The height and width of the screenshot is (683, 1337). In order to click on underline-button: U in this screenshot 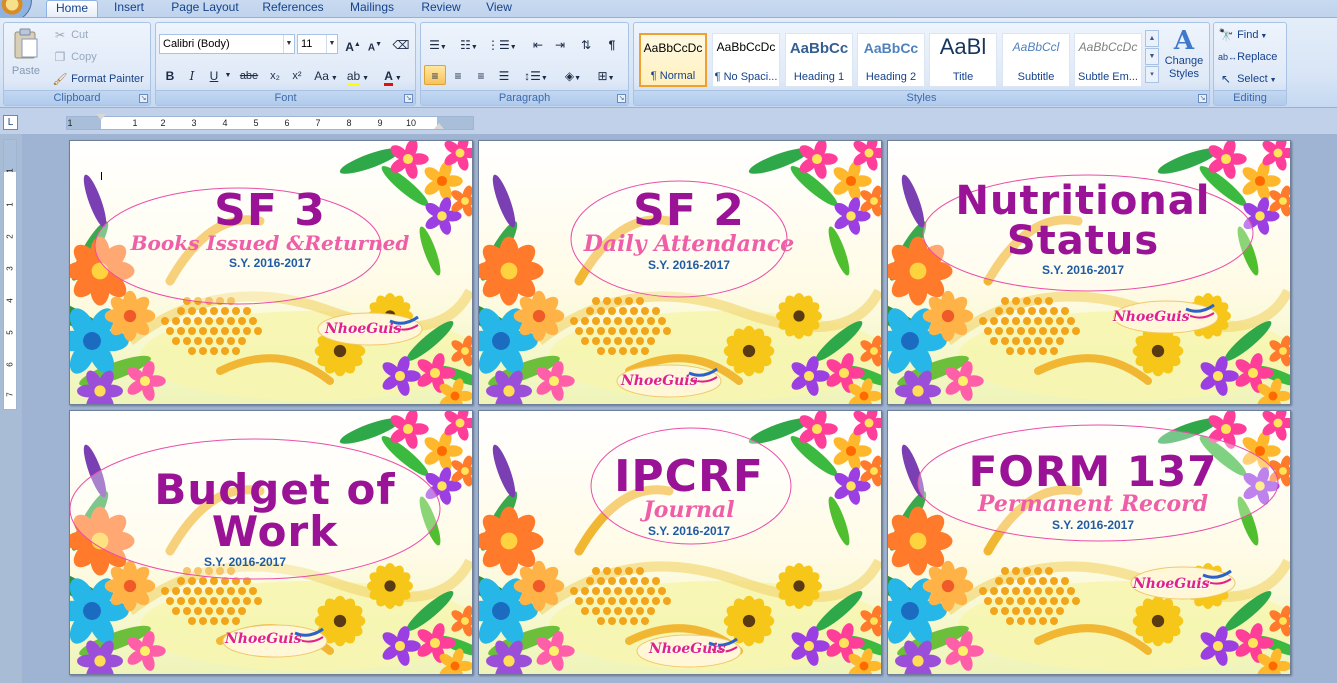, I will do `click(214, 75)`.